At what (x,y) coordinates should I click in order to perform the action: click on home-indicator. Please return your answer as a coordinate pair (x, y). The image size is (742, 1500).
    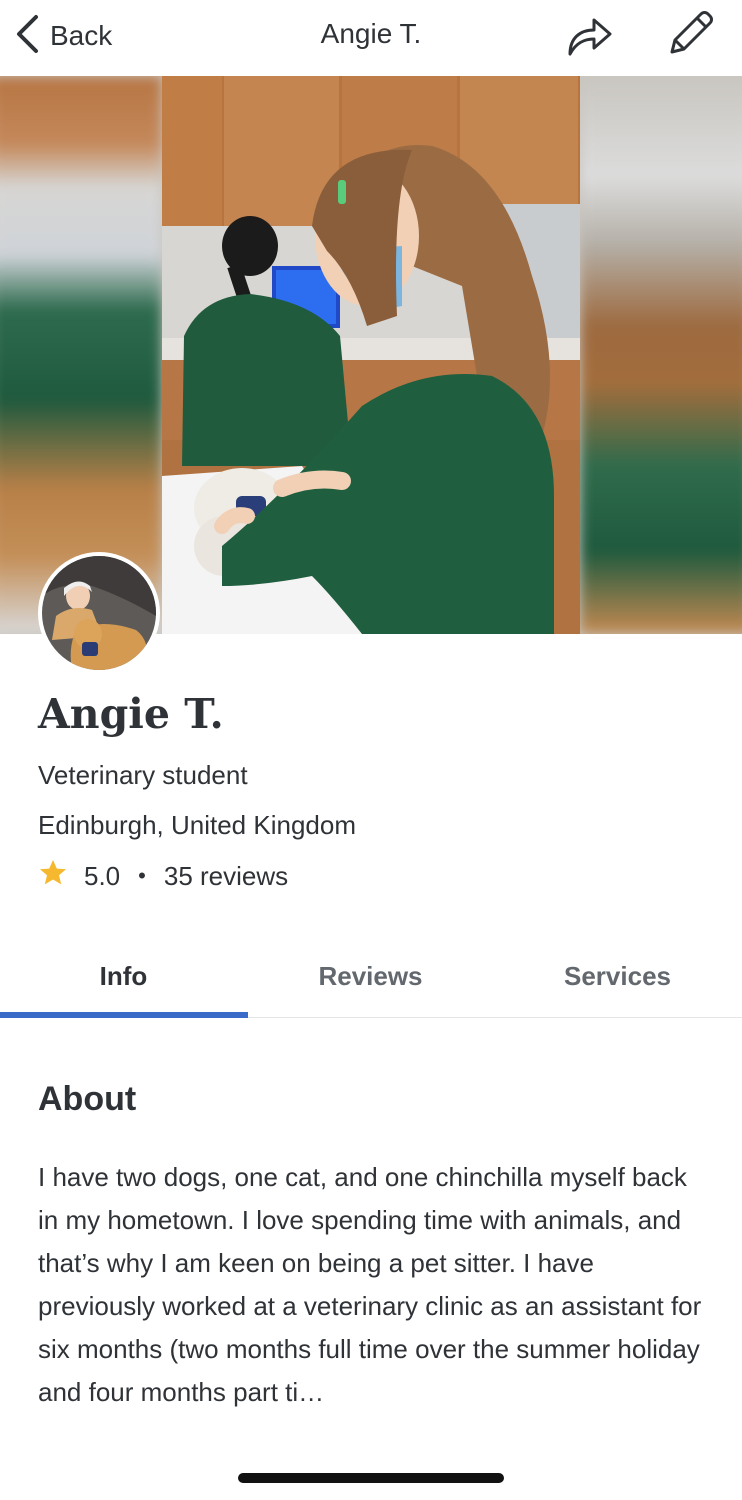
    Looking at the image, I should click on (371, 1478).